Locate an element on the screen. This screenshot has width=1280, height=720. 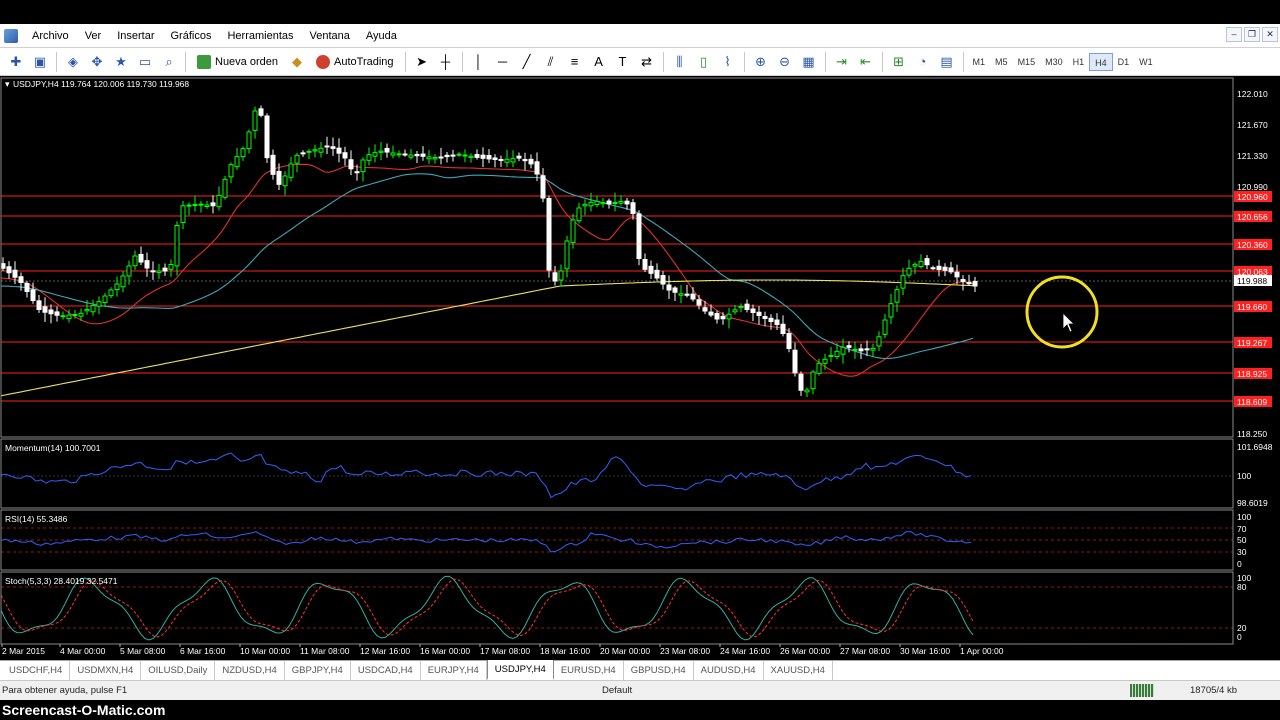
cursor-icon: ➤ is located at coordinates (422, 62).